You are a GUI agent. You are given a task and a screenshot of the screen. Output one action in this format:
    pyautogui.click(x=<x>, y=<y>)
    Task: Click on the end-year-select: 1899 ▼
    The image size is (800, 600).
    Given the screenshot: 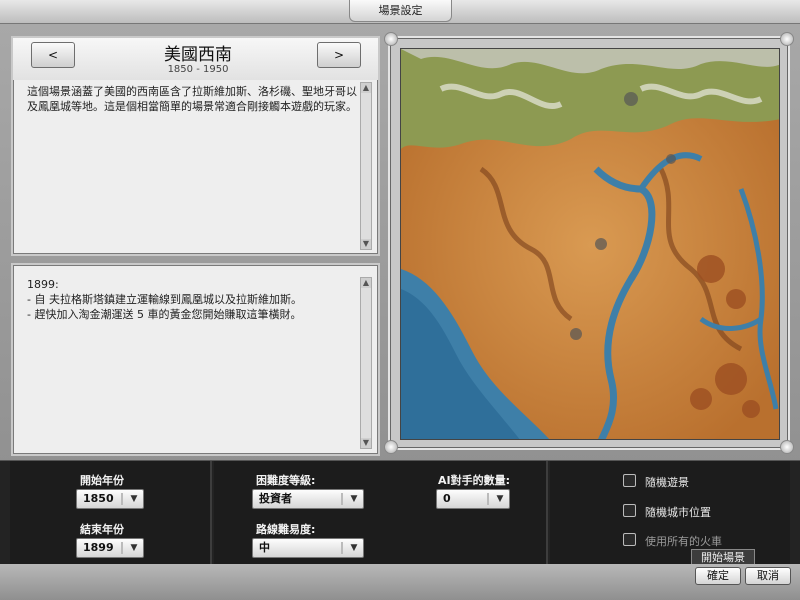 What is the action you would take?
    pyautogui.click(x=110, y=548)
    